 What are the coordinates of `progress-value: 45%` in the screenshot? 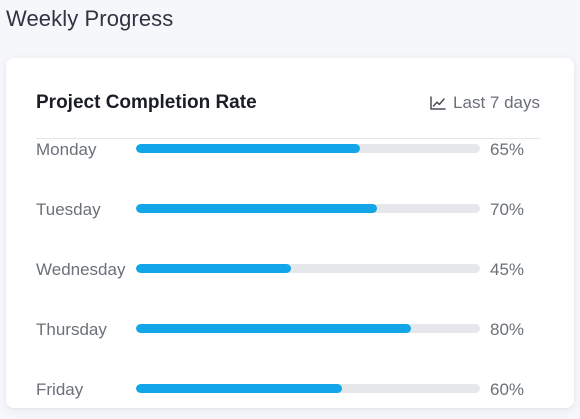 It's located at (507, 269).